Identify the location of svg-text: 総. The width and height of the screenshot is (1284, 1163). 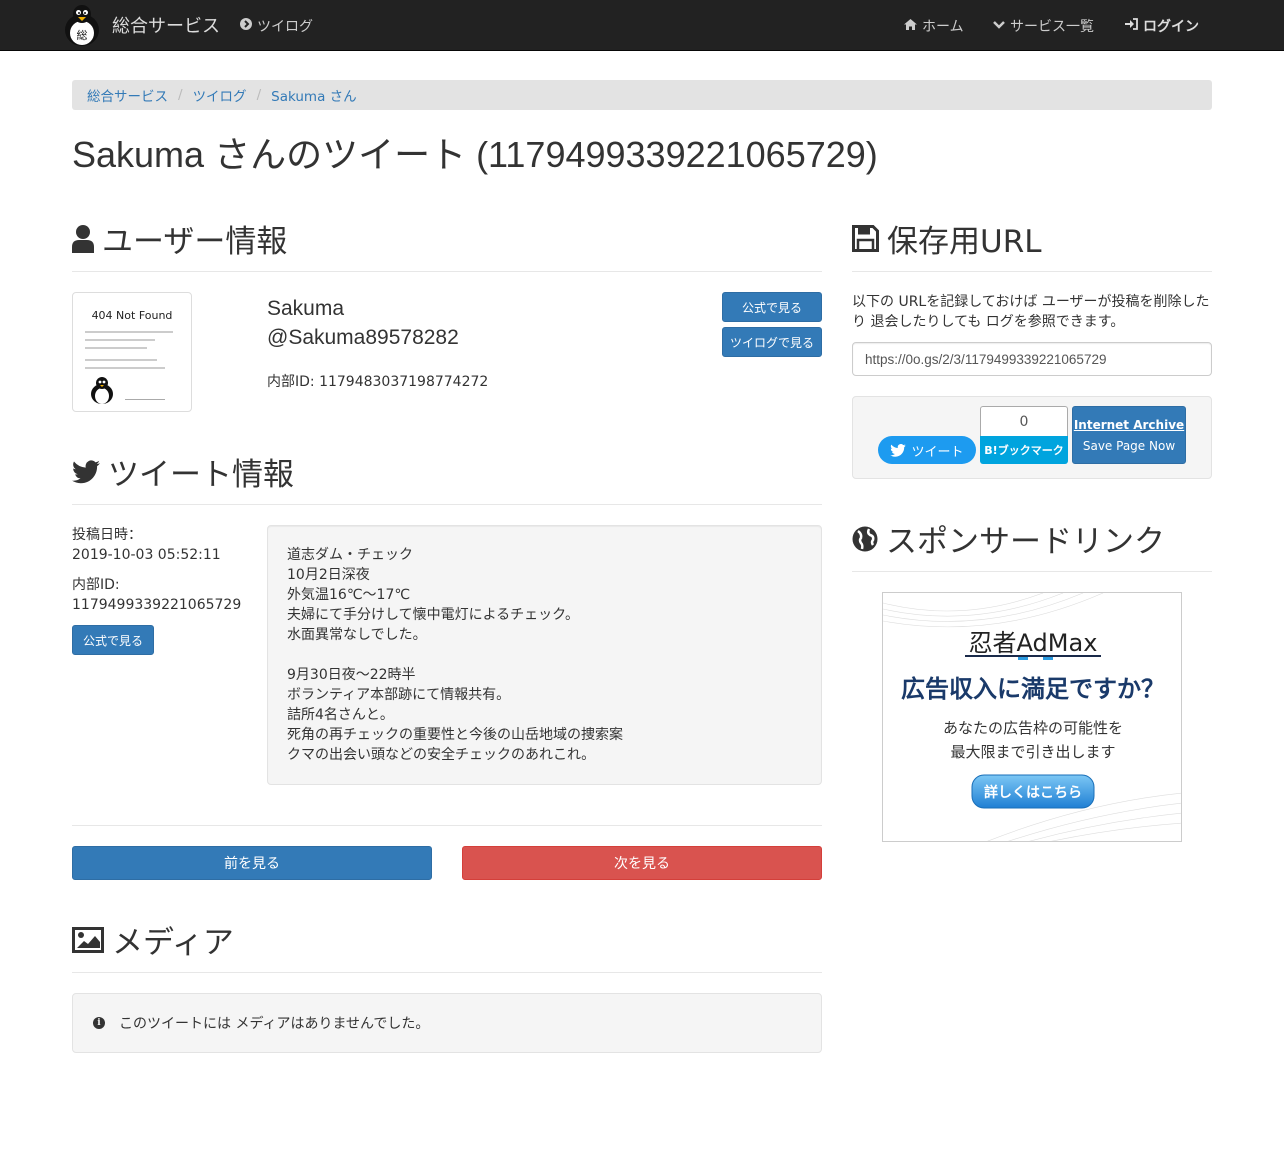
(82, 35).